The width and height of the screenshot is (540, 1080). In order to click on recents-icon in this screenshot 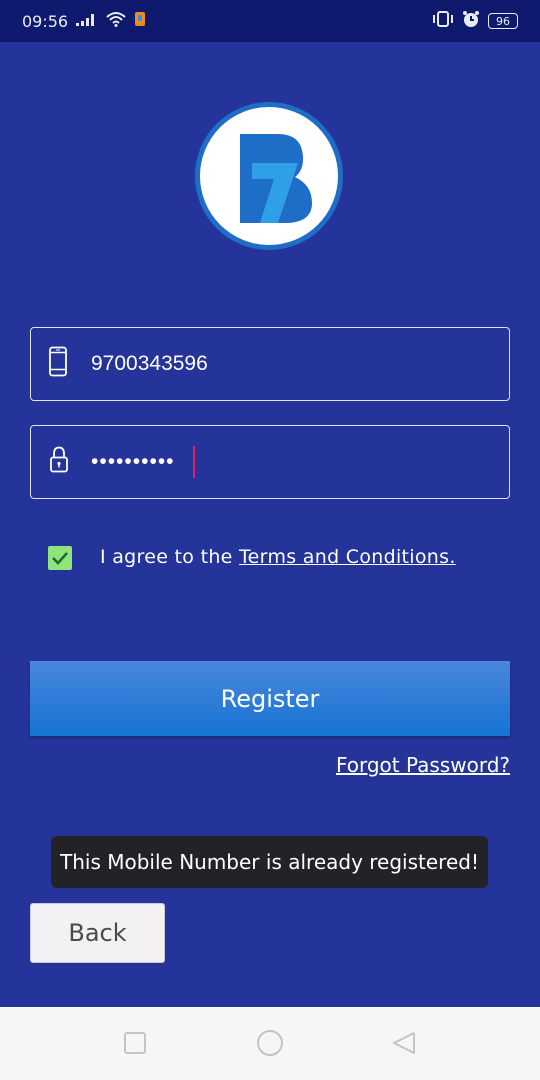, I will do `click(135, 1045)`.